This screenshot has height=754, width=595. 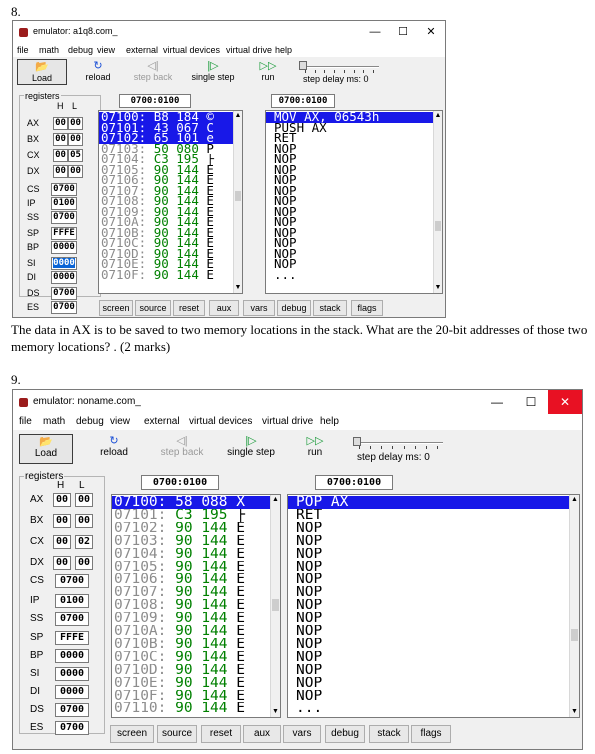 What do you see at coordinates (191, 502) in the screenshot?
I see `memory-row: 07100: 58 088 X` at bounding box center [191, 502].